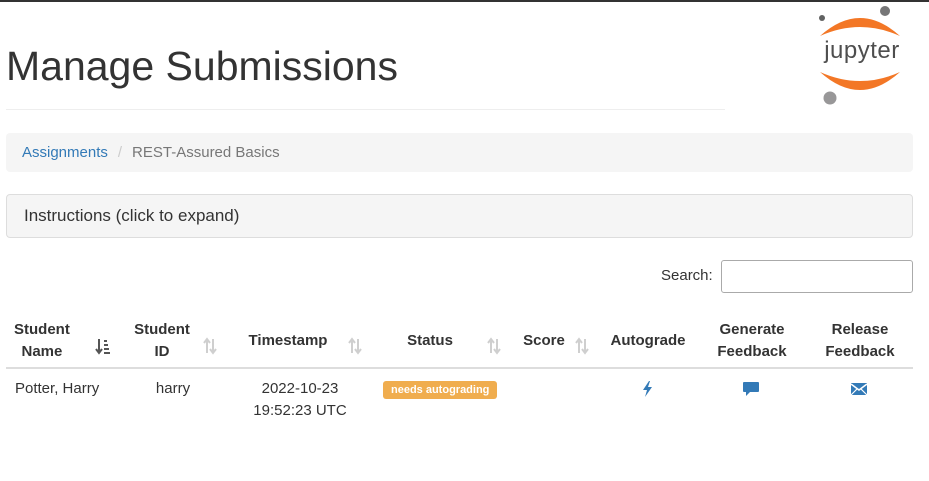 Image resolution: width=929 pixels, height=481 pixels. What do you see at coordinates (459, 152) in the screenshot?
I see `breadcrumb: Assignments / REST-Assured Basics` at bounding box center [459, 152].